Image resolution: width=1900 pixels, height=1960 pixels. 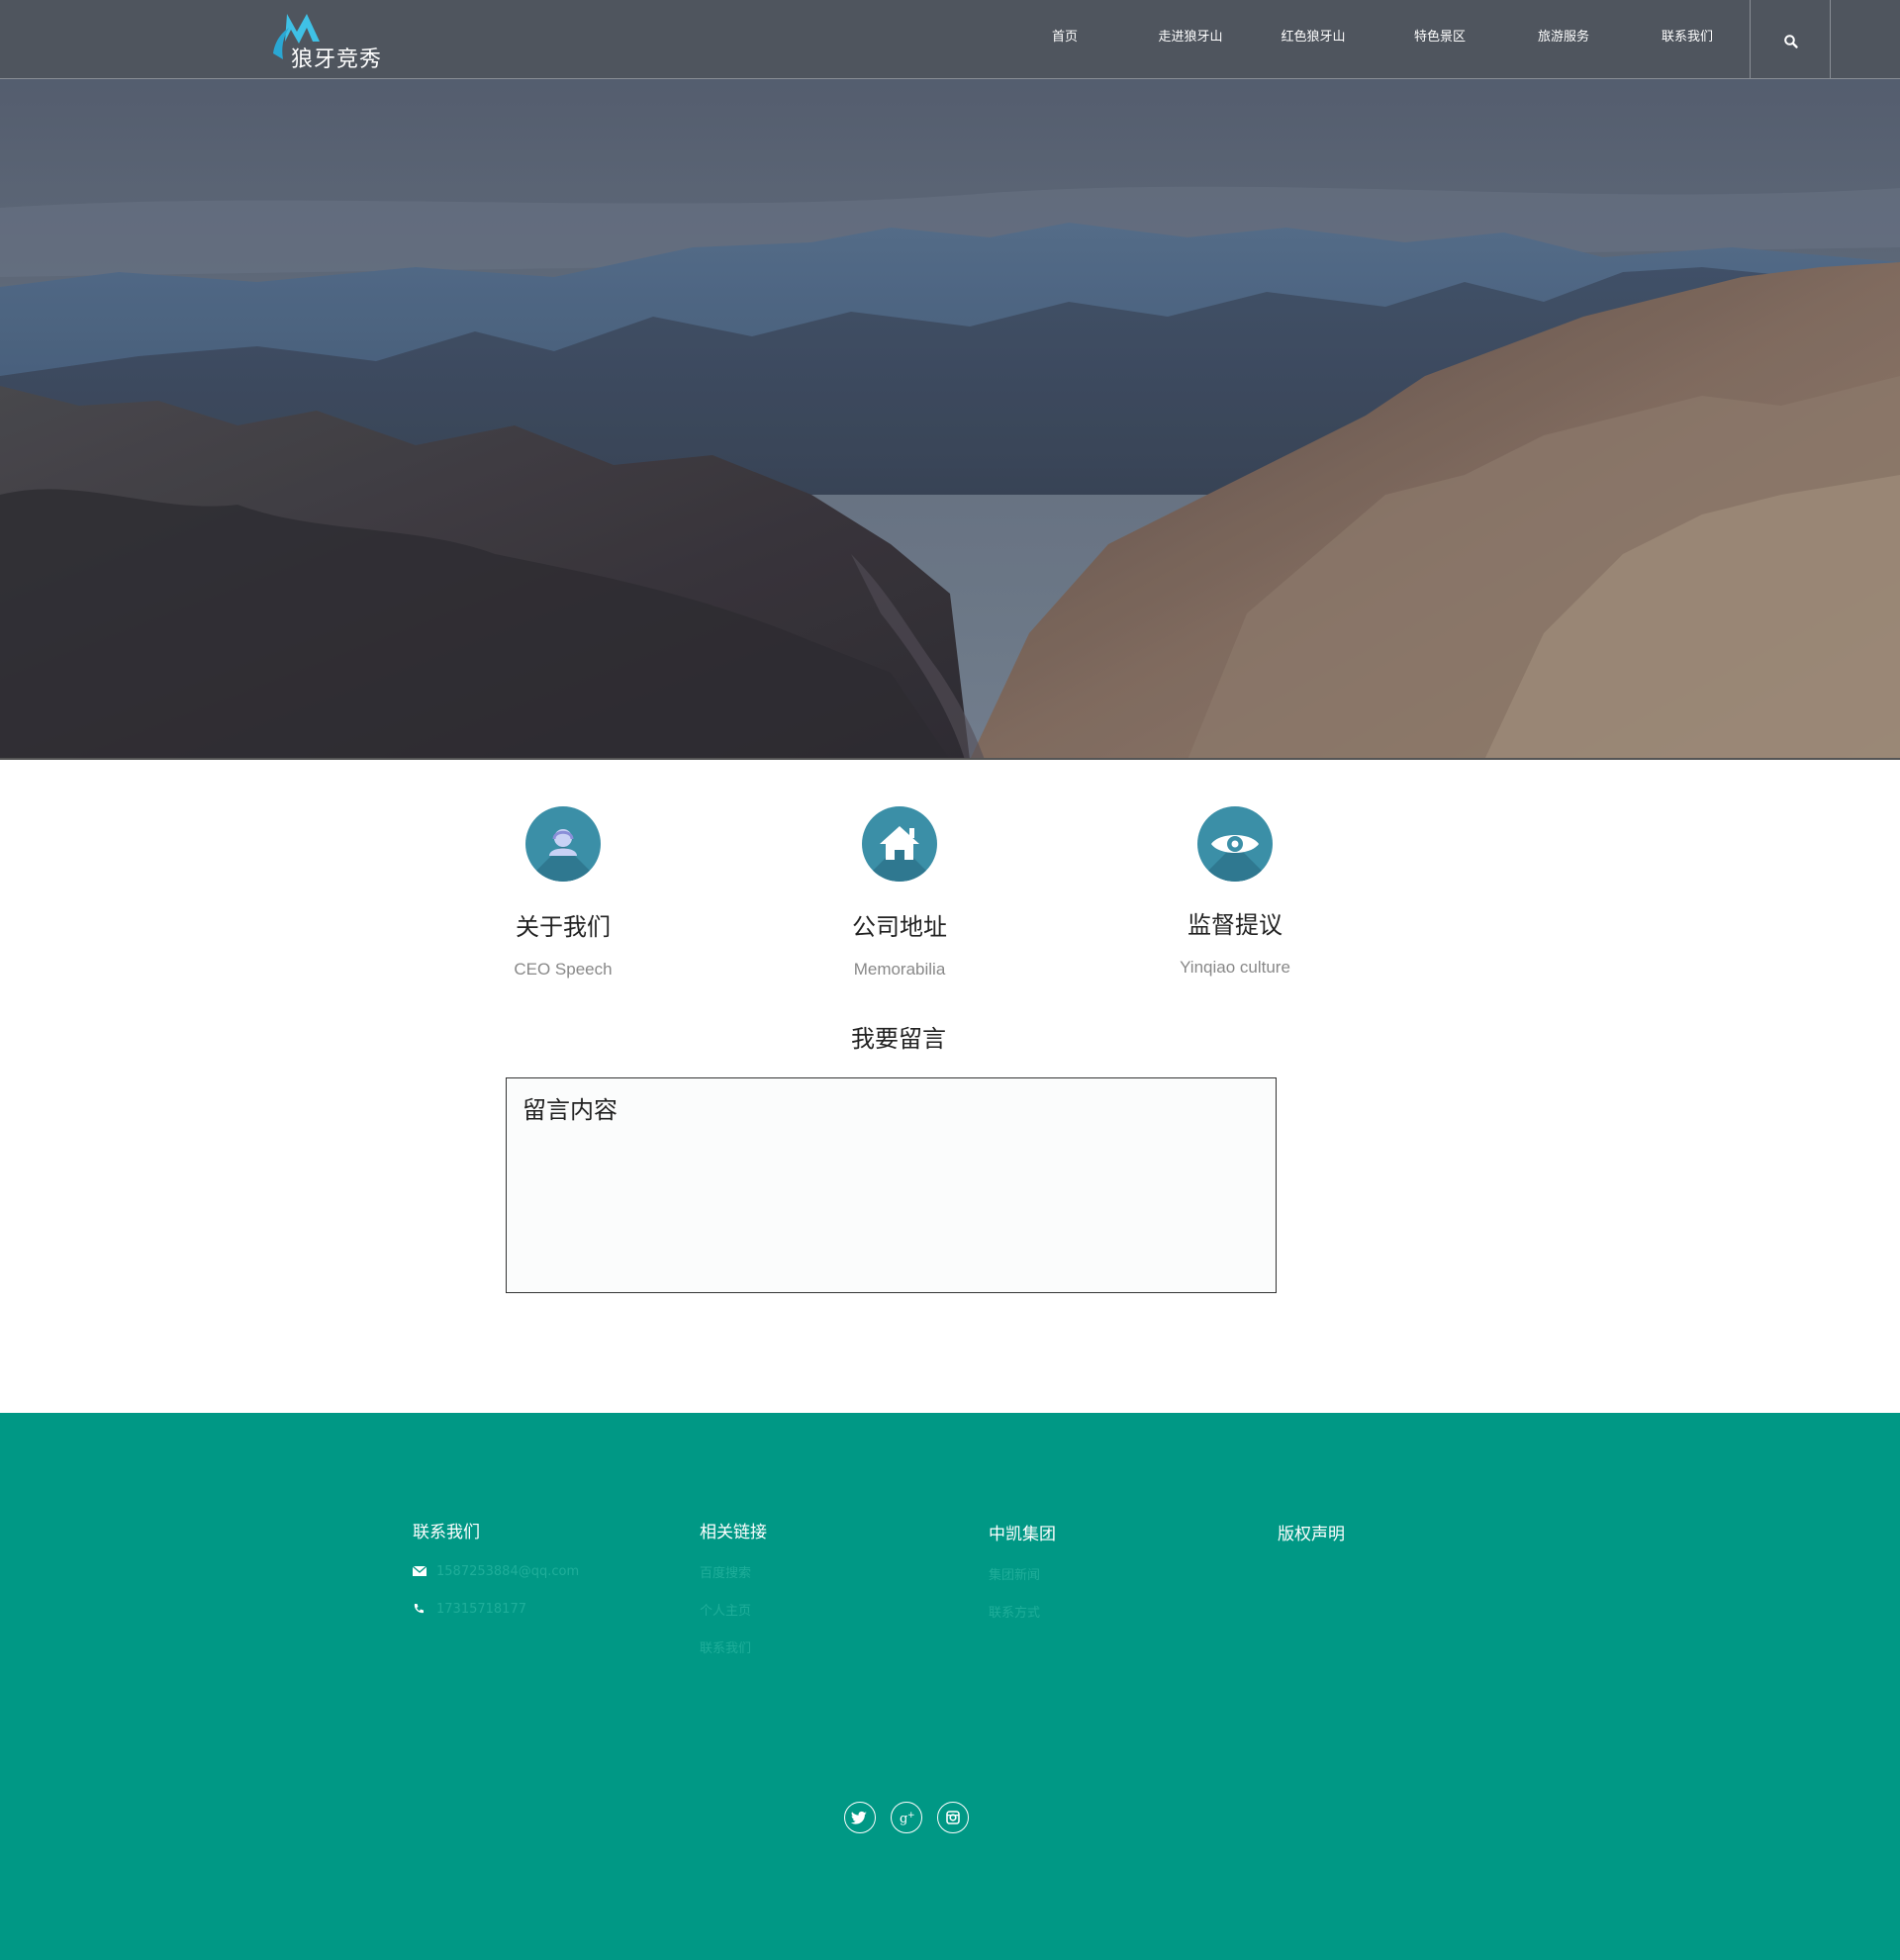 I want to click on nav-travel-service: 旅游服务, so click(x=1564, y=35).